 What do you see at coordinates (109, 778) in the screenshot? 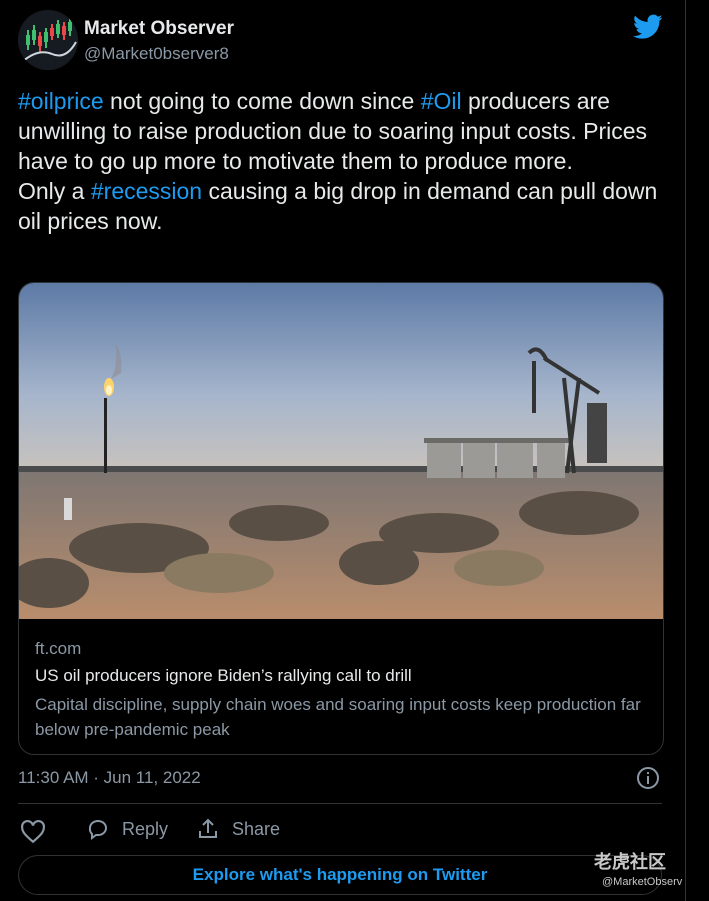
I see `tweet-timestamp: 11:30 AM · Jun 11, 2022` at bounding box center [109, 778].